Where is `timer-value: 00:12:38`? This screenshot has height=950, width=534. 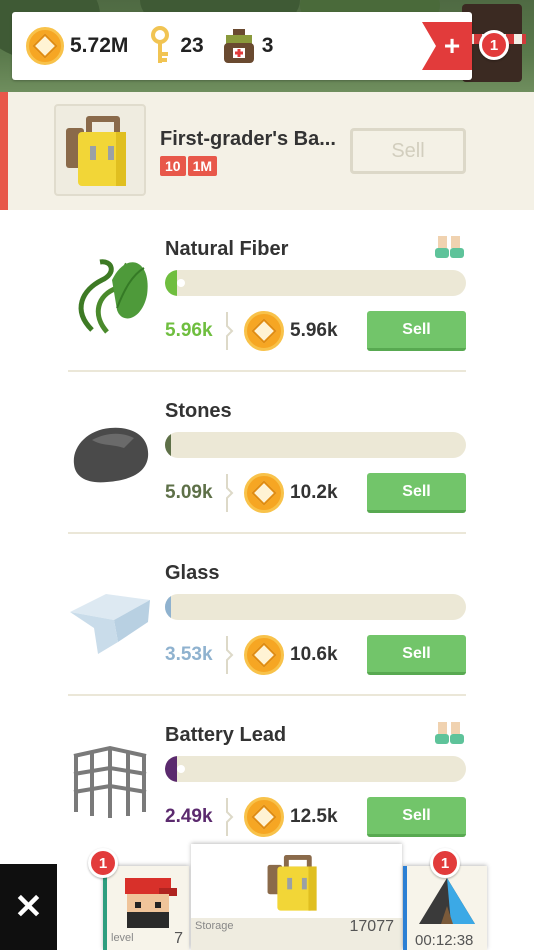 timer-value: 00:12:38 is located at coordinates (444, 940).